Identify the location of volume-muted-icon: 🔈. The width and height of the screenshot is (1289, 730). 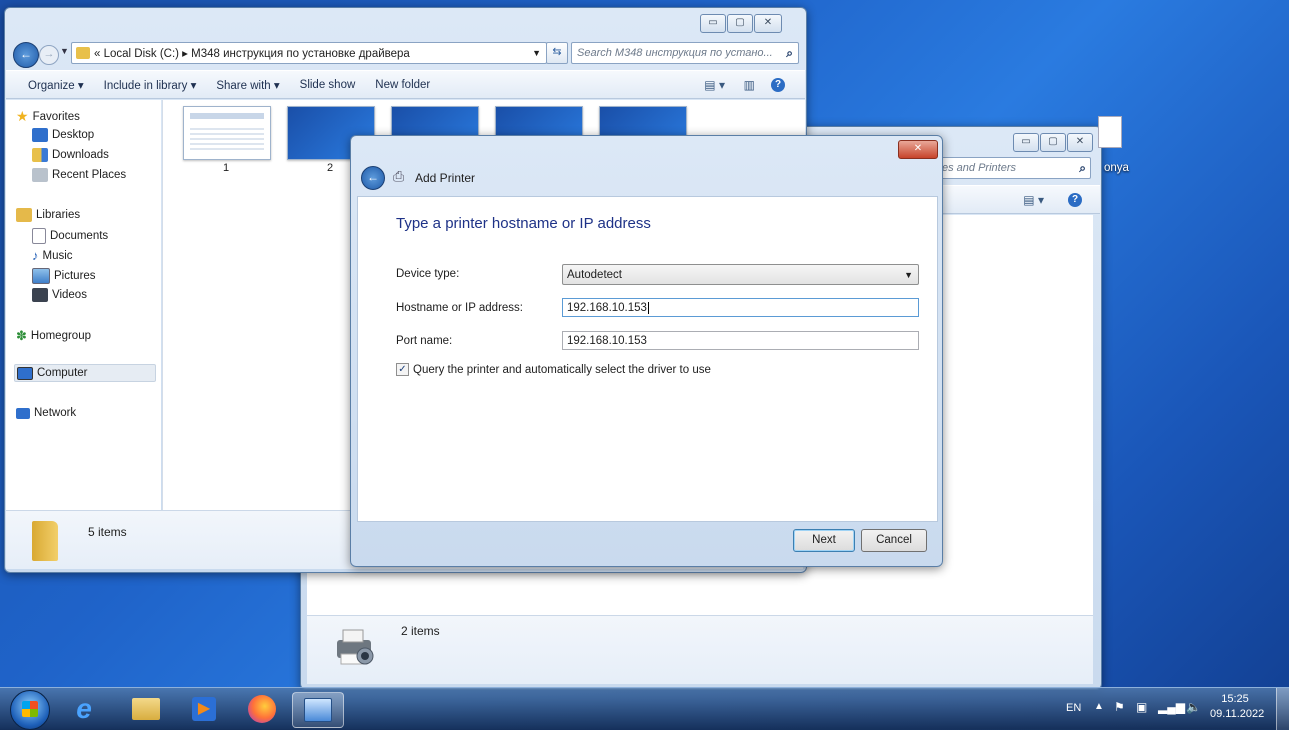
(1193, 707).